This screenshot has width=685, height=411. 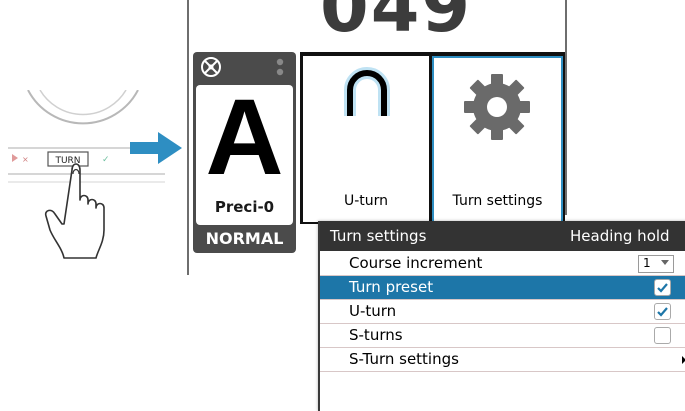 What do you see at coordinates (404, 359) in the screenshot?
I see `s-turn-settings-label: S-Turn settings` at bounding box center [404, 359].